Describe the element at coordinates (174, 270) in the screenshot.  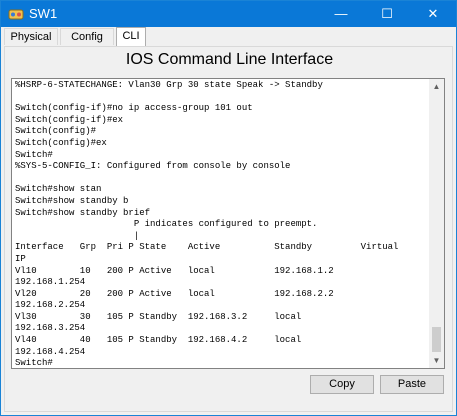
I see `terminal-line: Vl10 10 200 P Active local 192.168.1.2` at that location.